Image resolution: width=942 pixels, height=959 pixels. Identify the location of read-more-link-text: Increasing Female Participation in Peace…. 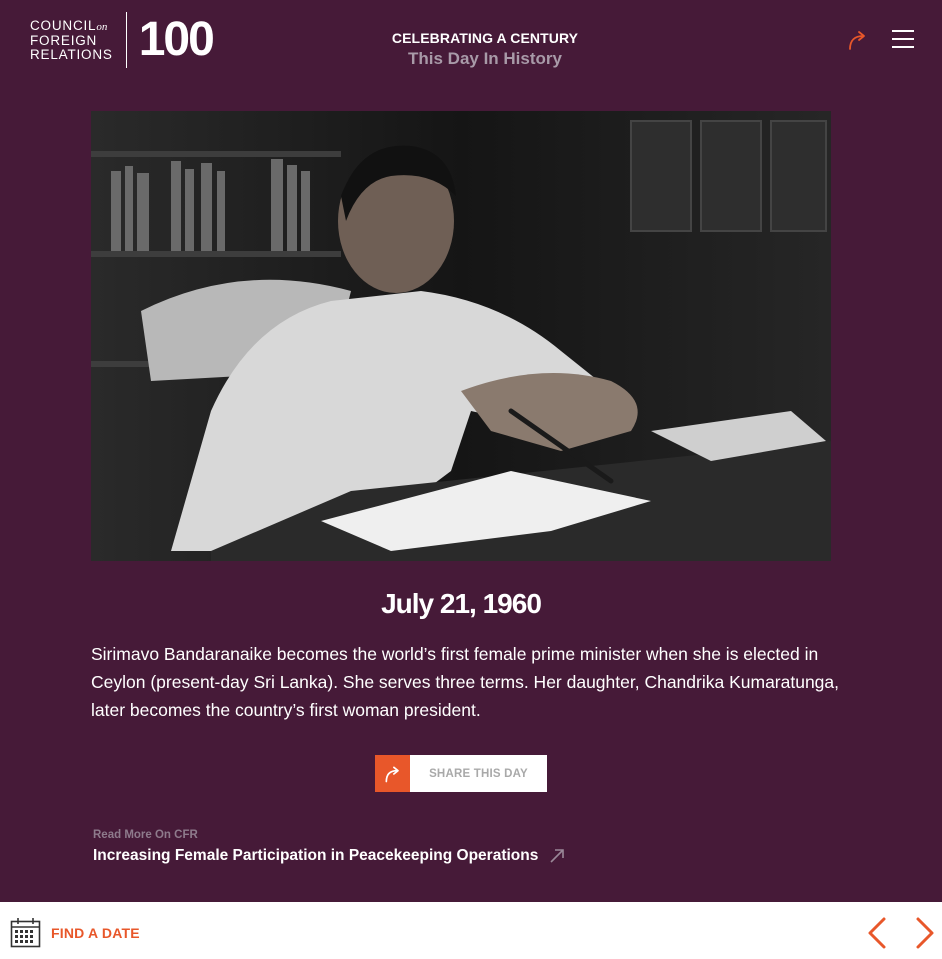
(316, 855).